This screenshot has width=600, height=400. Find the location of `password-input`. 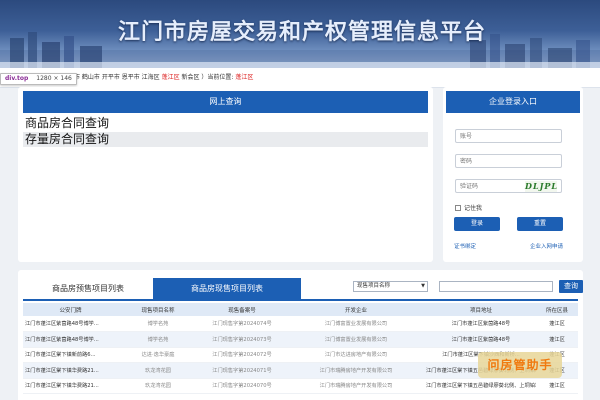

password-input is located at coordinates (508, 161).